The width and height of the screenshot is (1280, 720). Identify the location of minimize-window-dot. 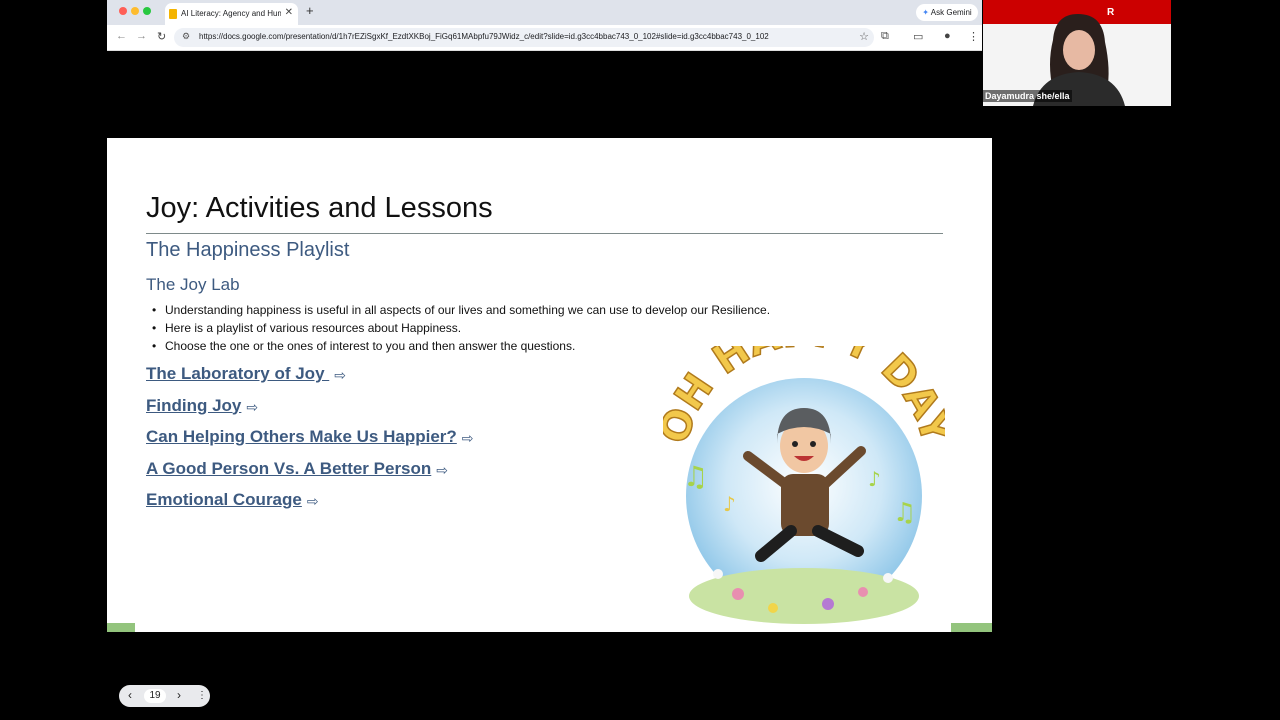
(135, 11).